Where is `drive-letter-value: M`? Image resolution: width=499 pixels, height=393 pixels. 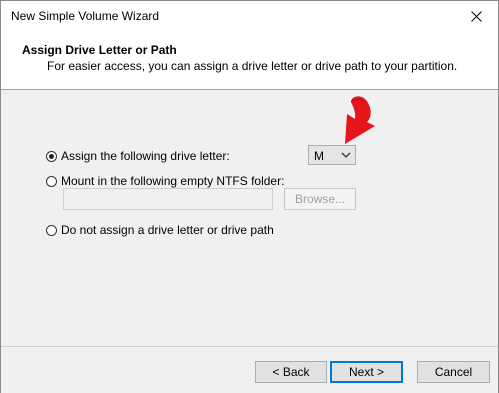
drive-letter-value: M is located at coordinates (319, 156).